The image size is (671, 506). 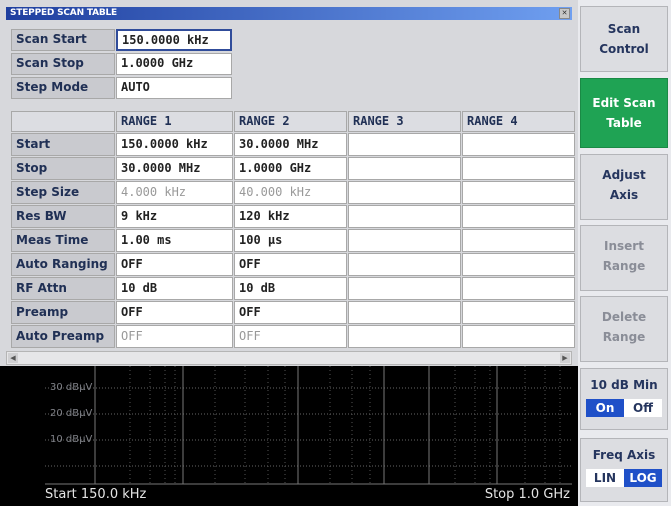 I want to click on table-corner, so click(x=63, y=121).